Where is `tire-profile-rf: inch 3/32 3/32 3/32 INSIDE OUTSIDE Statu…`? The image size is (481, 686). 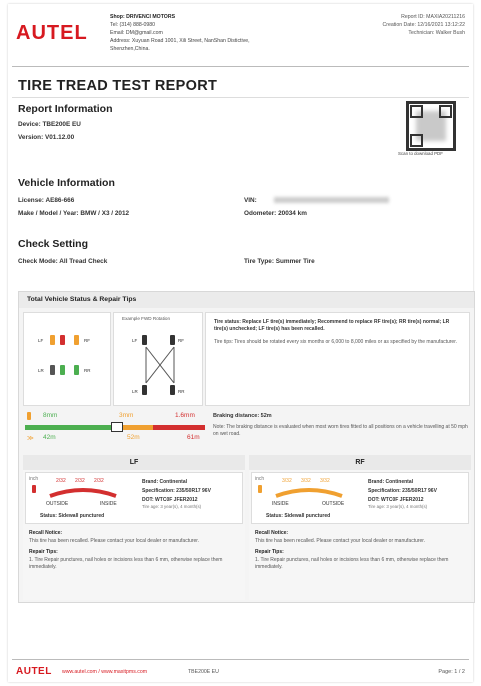
tire-profile-rf: inch 3/32 3/32 3/32 INSIDE OUTSIDE Statu… is located at coordinates (360, 498).